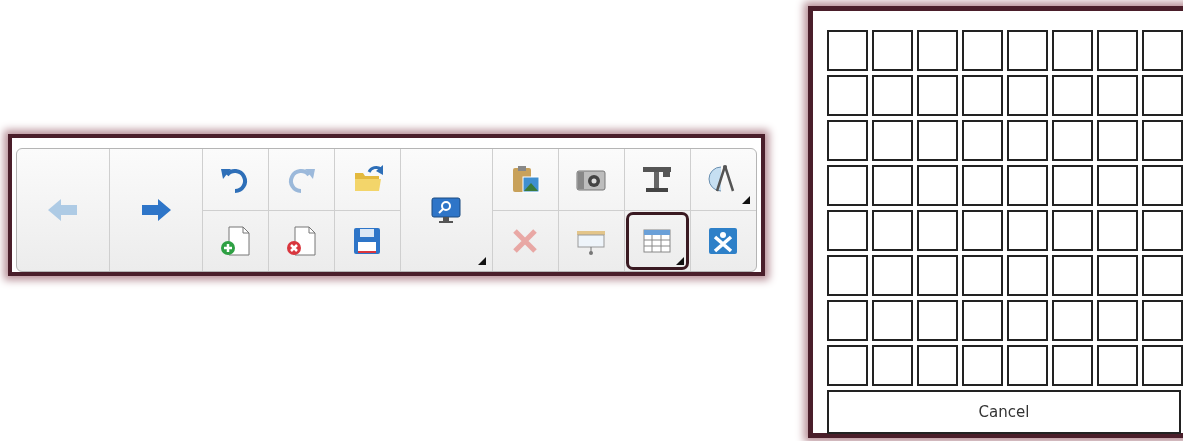  Describe the element at coordinates (1004, 412) in the screenshot. I see `cancel-button: Cancel` at that location.